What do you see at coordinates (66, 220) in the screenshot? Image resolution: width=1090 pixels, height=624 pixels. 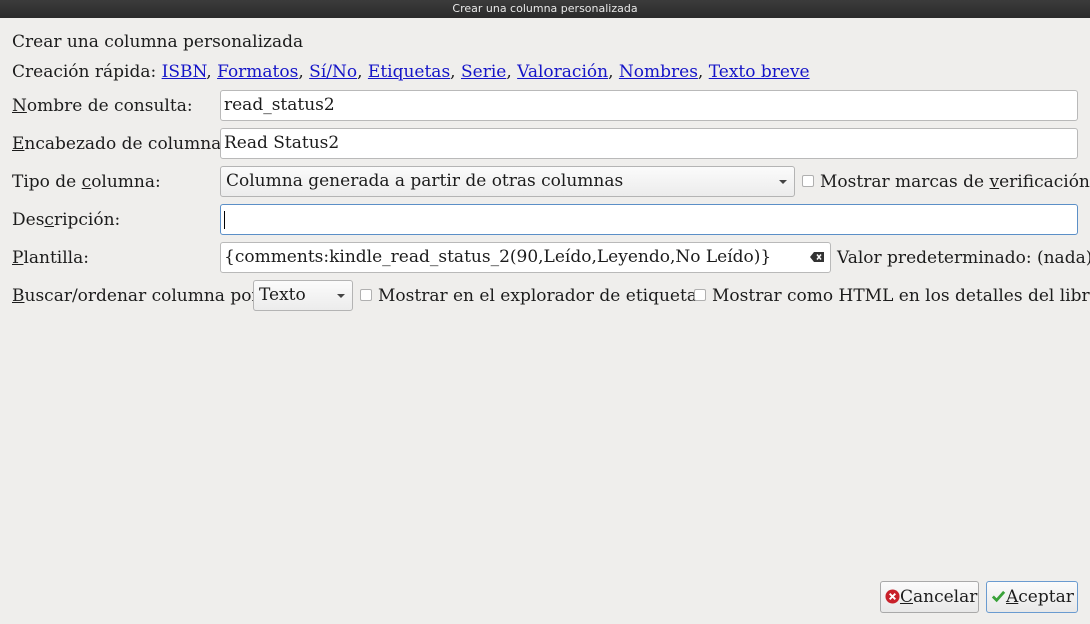 I see `description-label: Descripción:` at bounding box center [66, 220].